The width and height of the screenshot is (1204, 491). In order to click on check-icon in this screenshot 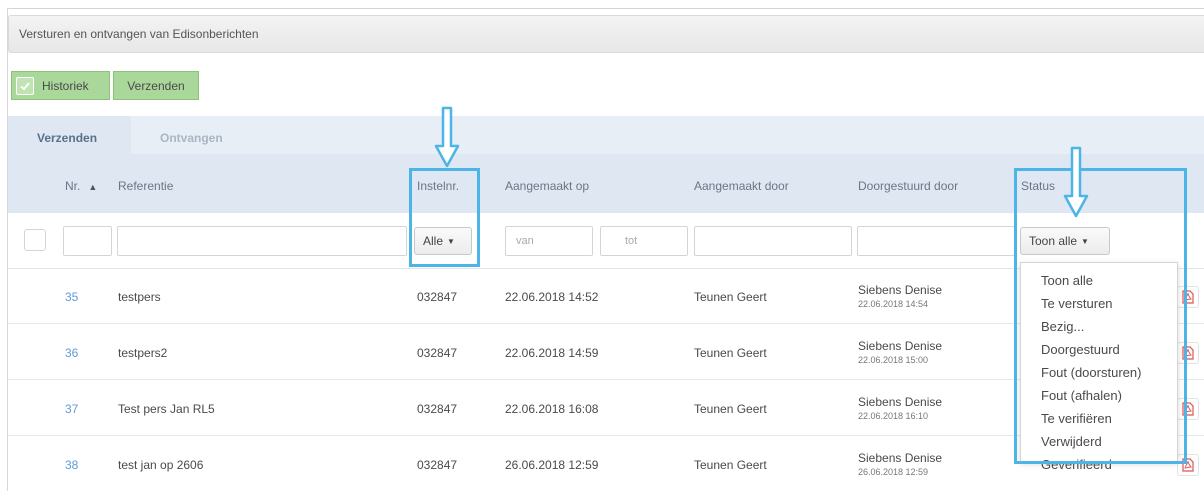, I will do `click(25, 85)`.